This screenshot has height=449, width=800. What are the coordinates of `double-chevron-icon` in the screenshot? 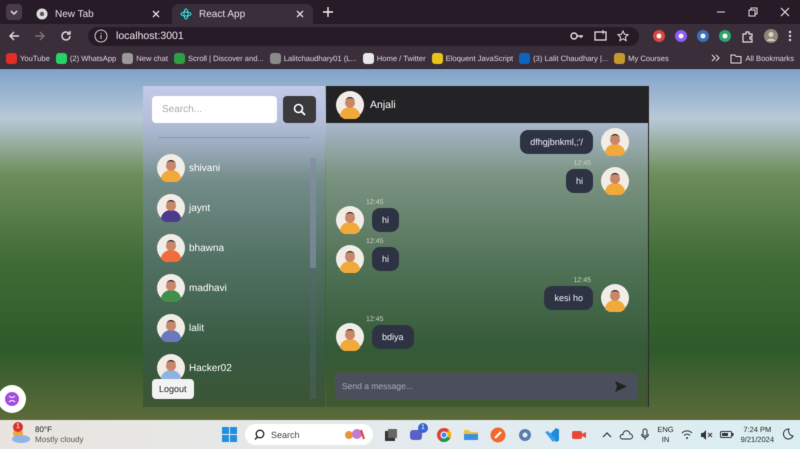 It's located at (715, 58).